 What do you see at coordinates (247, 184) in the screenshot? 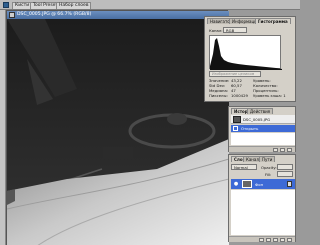
I see `layer-thumbnail` at bounding box center [247, 184].